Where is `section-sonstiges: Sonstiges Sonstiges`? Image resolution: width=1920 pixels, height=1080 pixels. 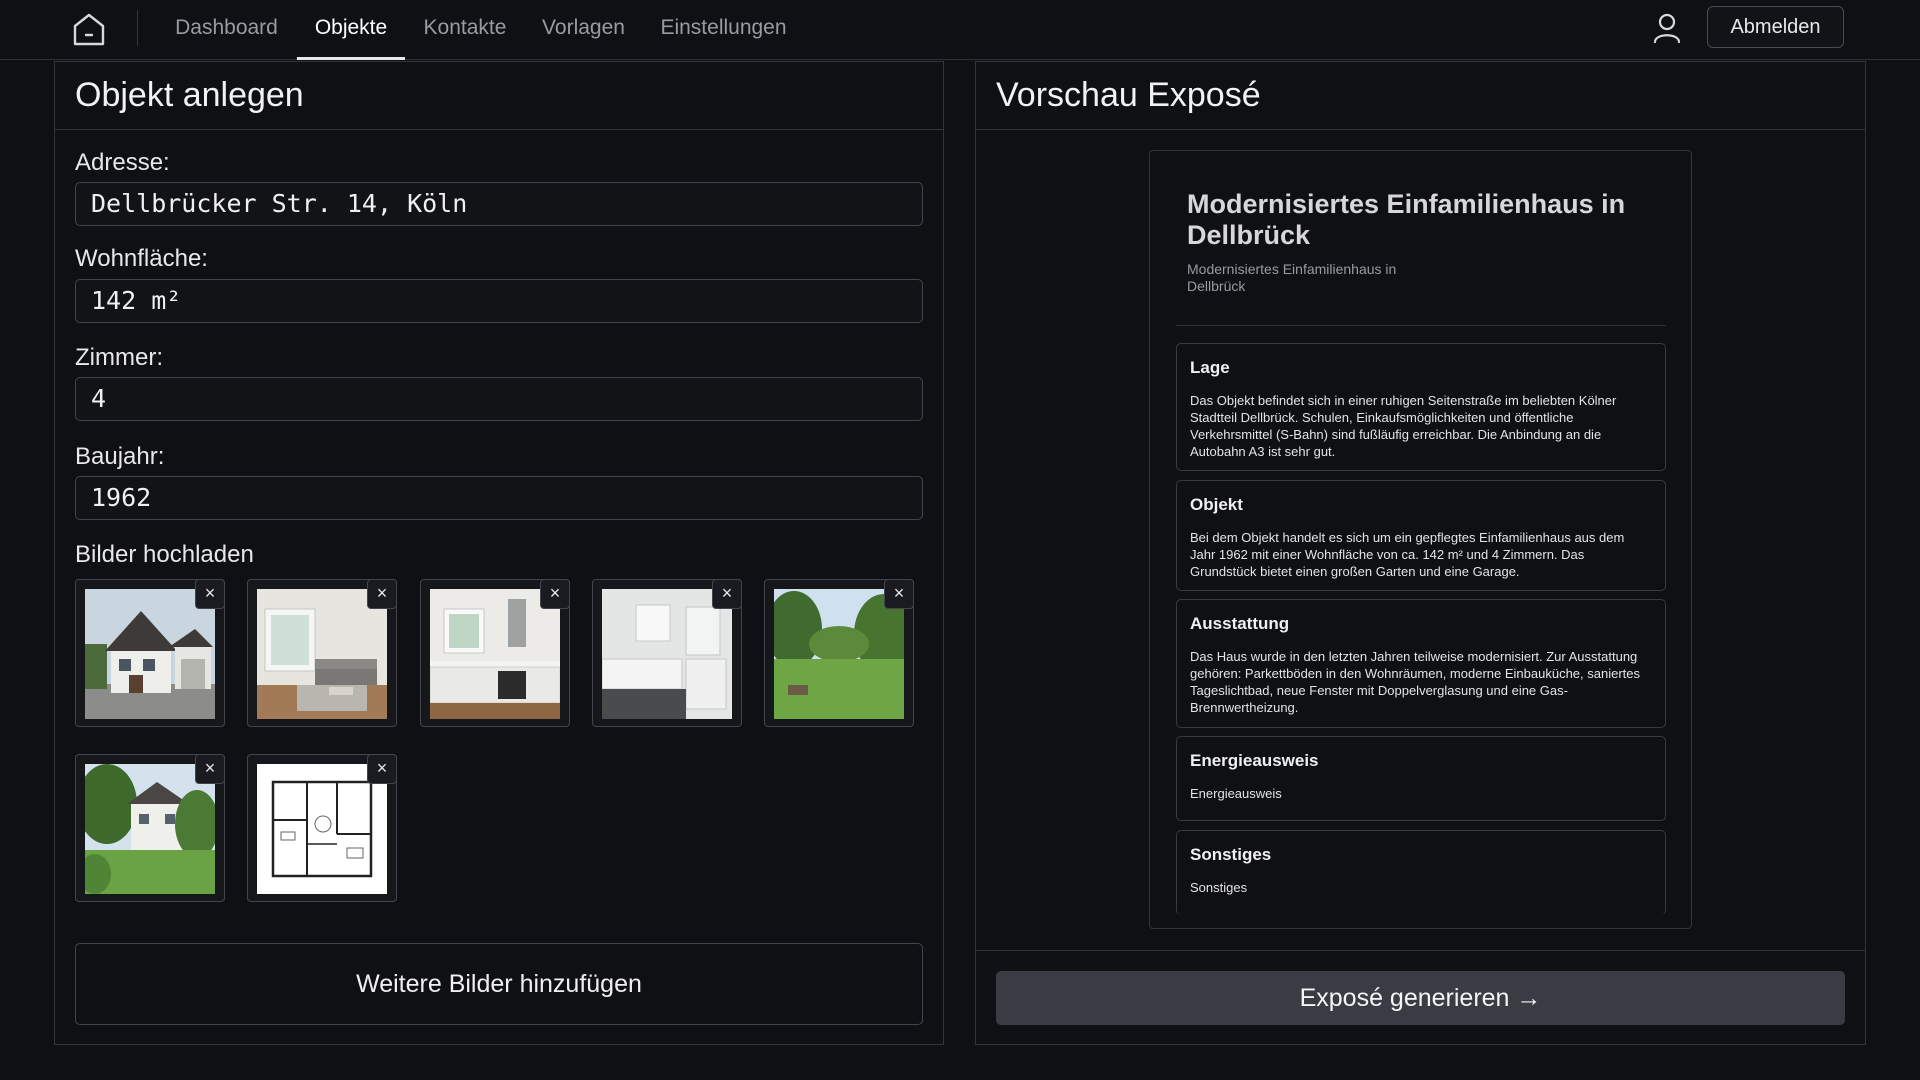
section-sonstiges: Sonstiges Sonstiges is located at coordinates (1421, 872).